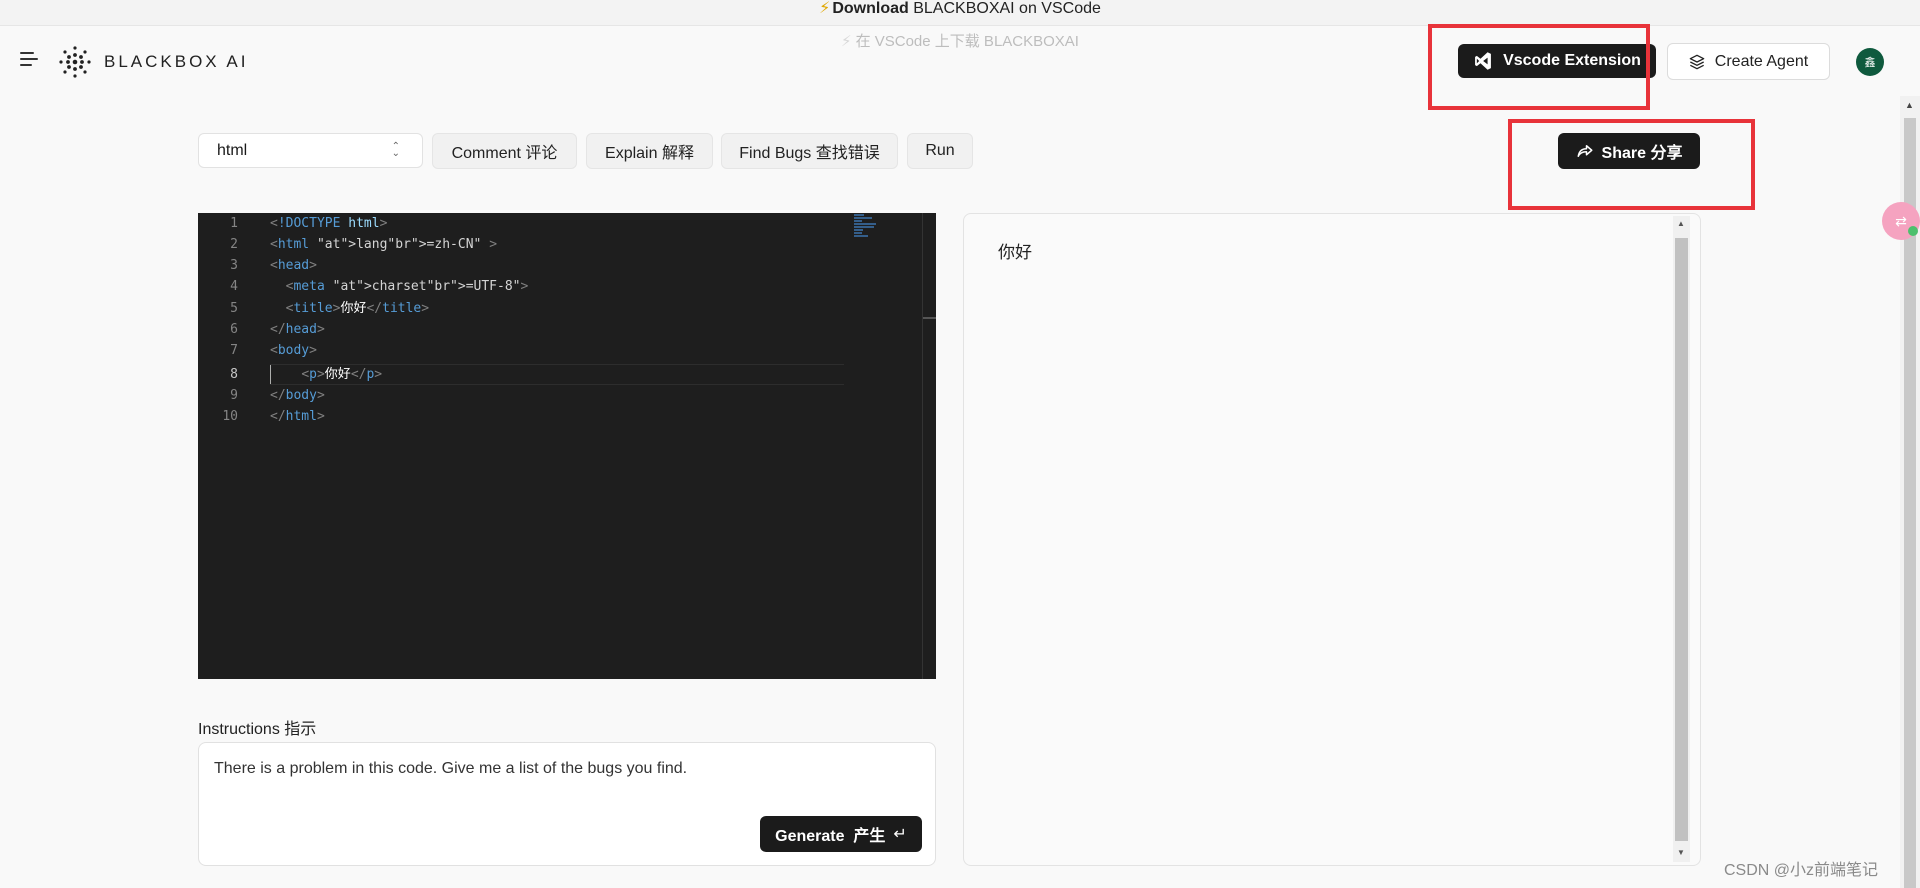 The image size is (1920, 888). What do you see at coordinates (1642, 153) in the screenshot?
I see `share-button-label: Share 分享` at bounding box center [1642, 153].